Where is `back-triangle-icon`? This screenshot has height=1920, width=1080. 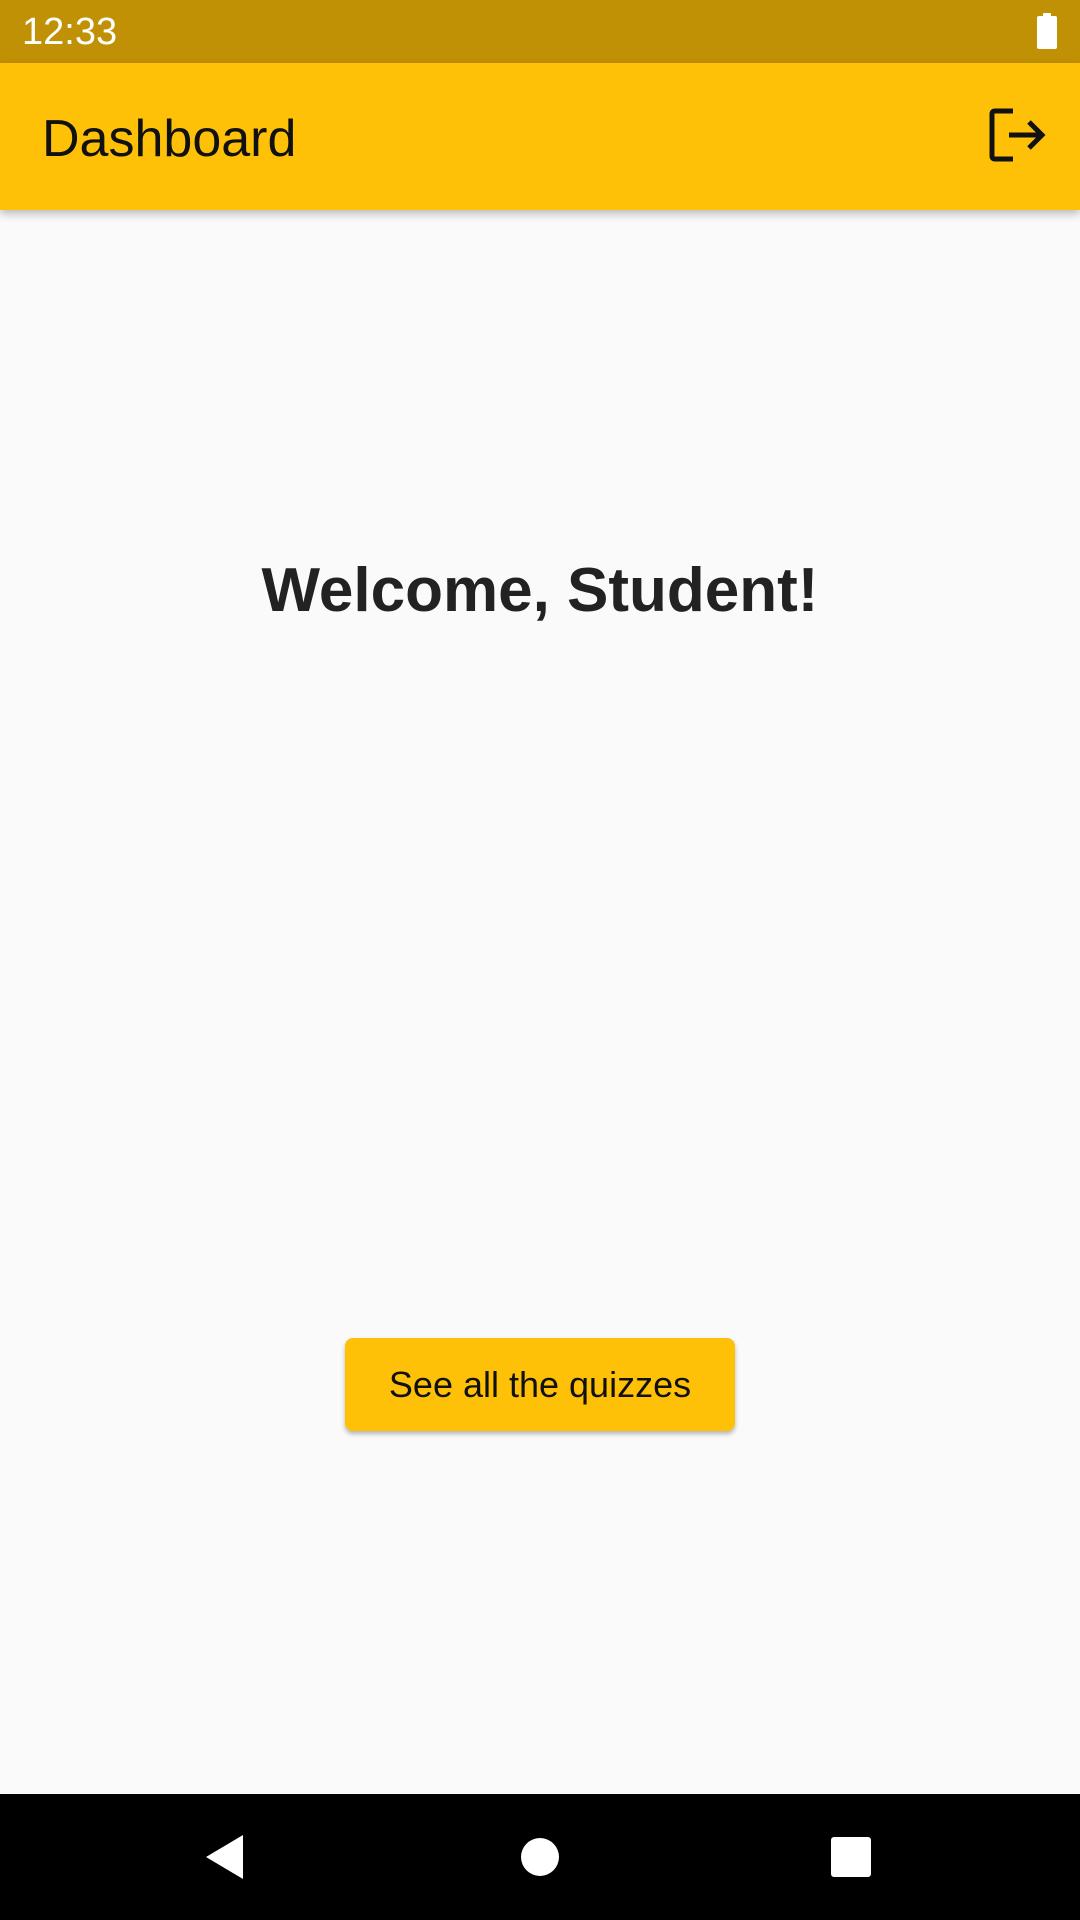
back-triangle-icon is located at coordinates (224, 1857).